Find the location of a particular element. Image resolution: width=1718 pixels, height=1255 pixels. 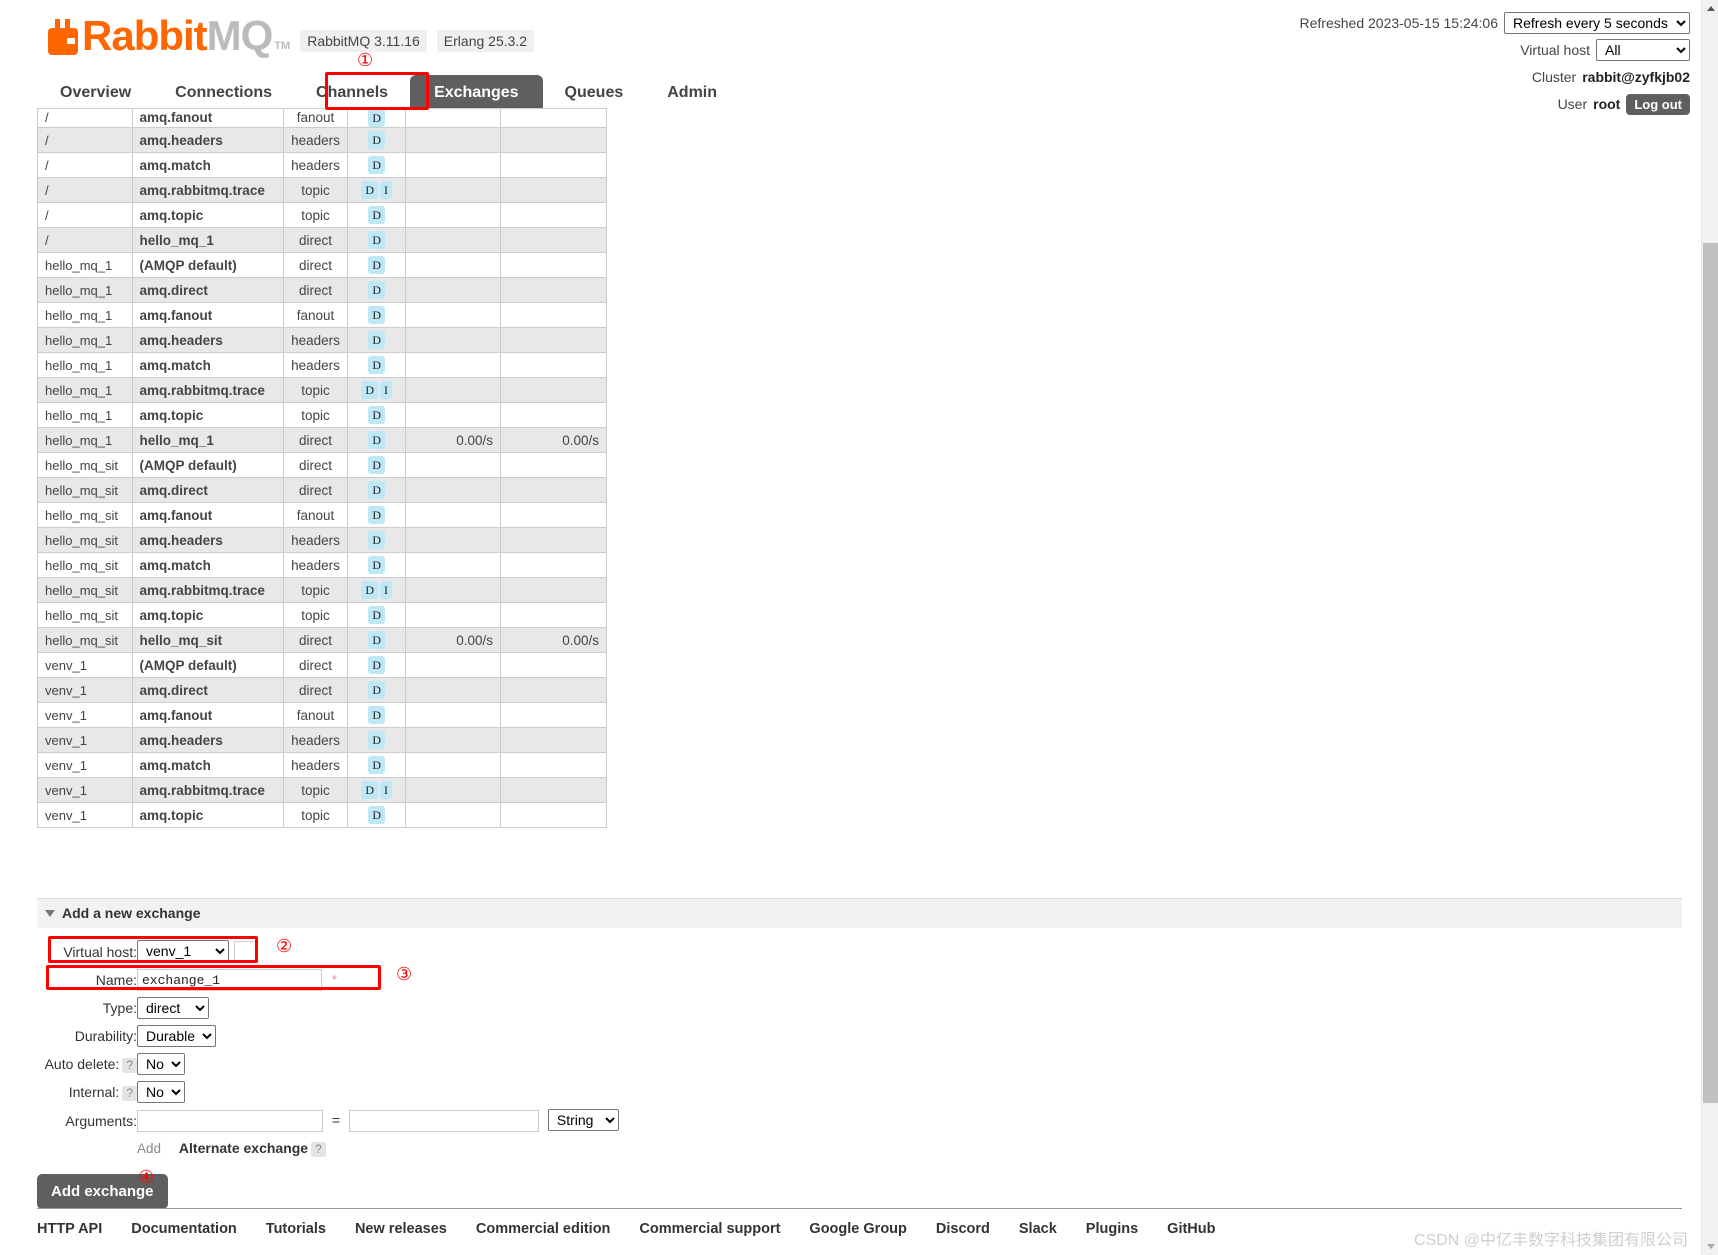

table-row: hello_mq_1 amq.topic topic D is located at coordinates (322, 415).